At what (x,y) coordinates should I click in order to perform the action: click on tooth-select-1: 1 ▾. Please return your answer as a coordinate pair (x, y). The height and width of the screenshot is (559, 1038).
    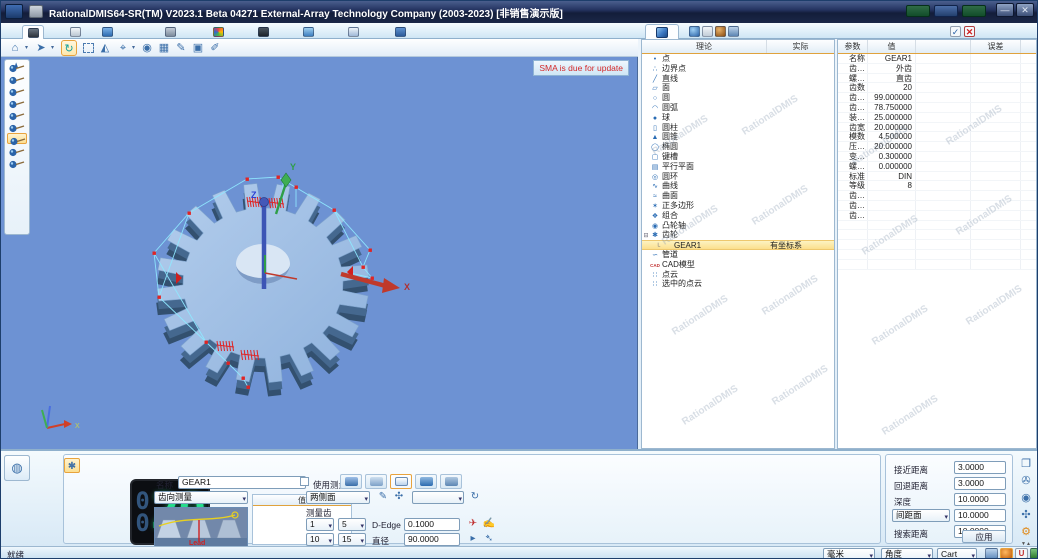
    Looking at the image, I should click on (320, 524).